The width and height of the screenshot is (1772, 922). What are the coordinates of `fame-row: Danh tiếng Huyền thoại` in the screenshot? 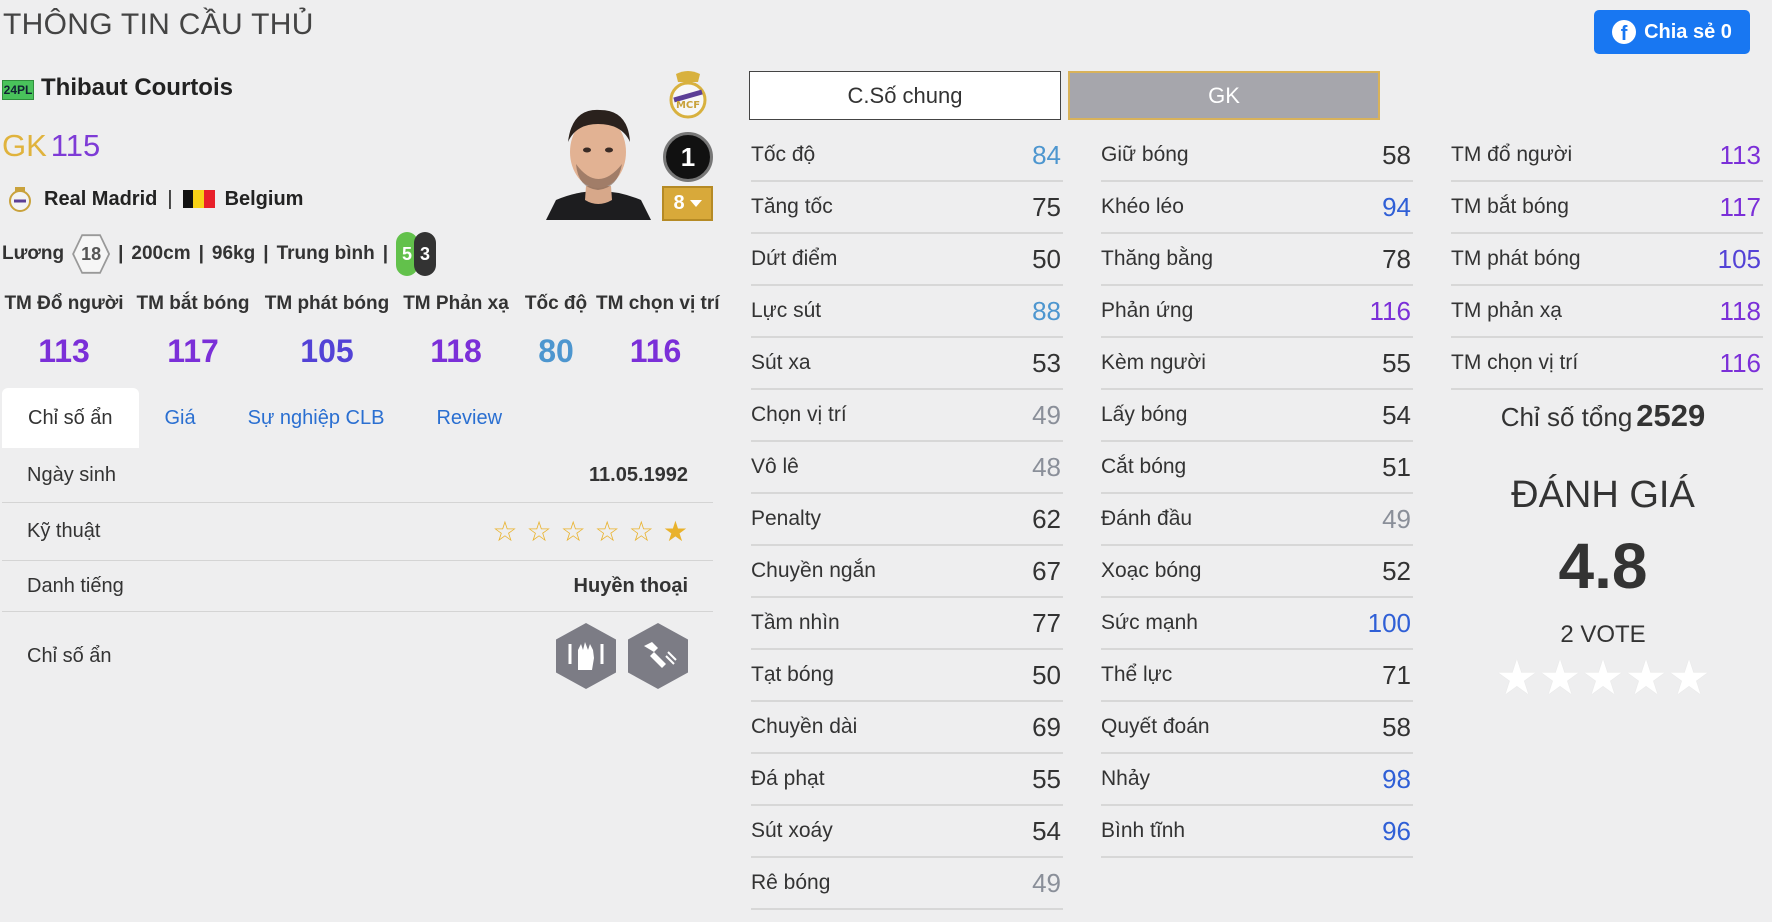 It's located at (357, 586).